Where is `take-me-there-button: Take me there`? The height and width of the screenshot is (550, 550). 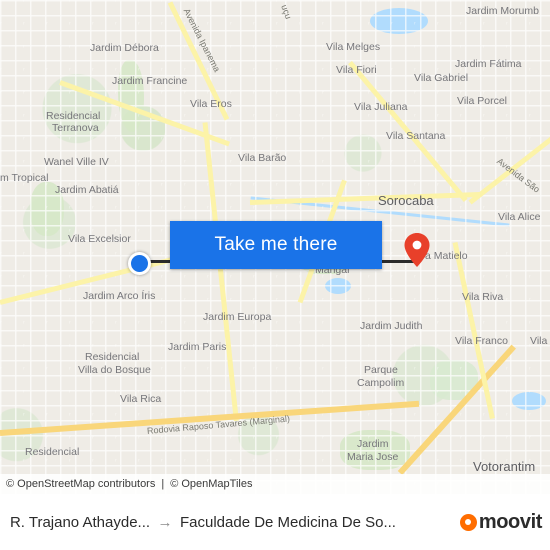 take-me-there-button: Take me there is located at coordinates (276, 245).